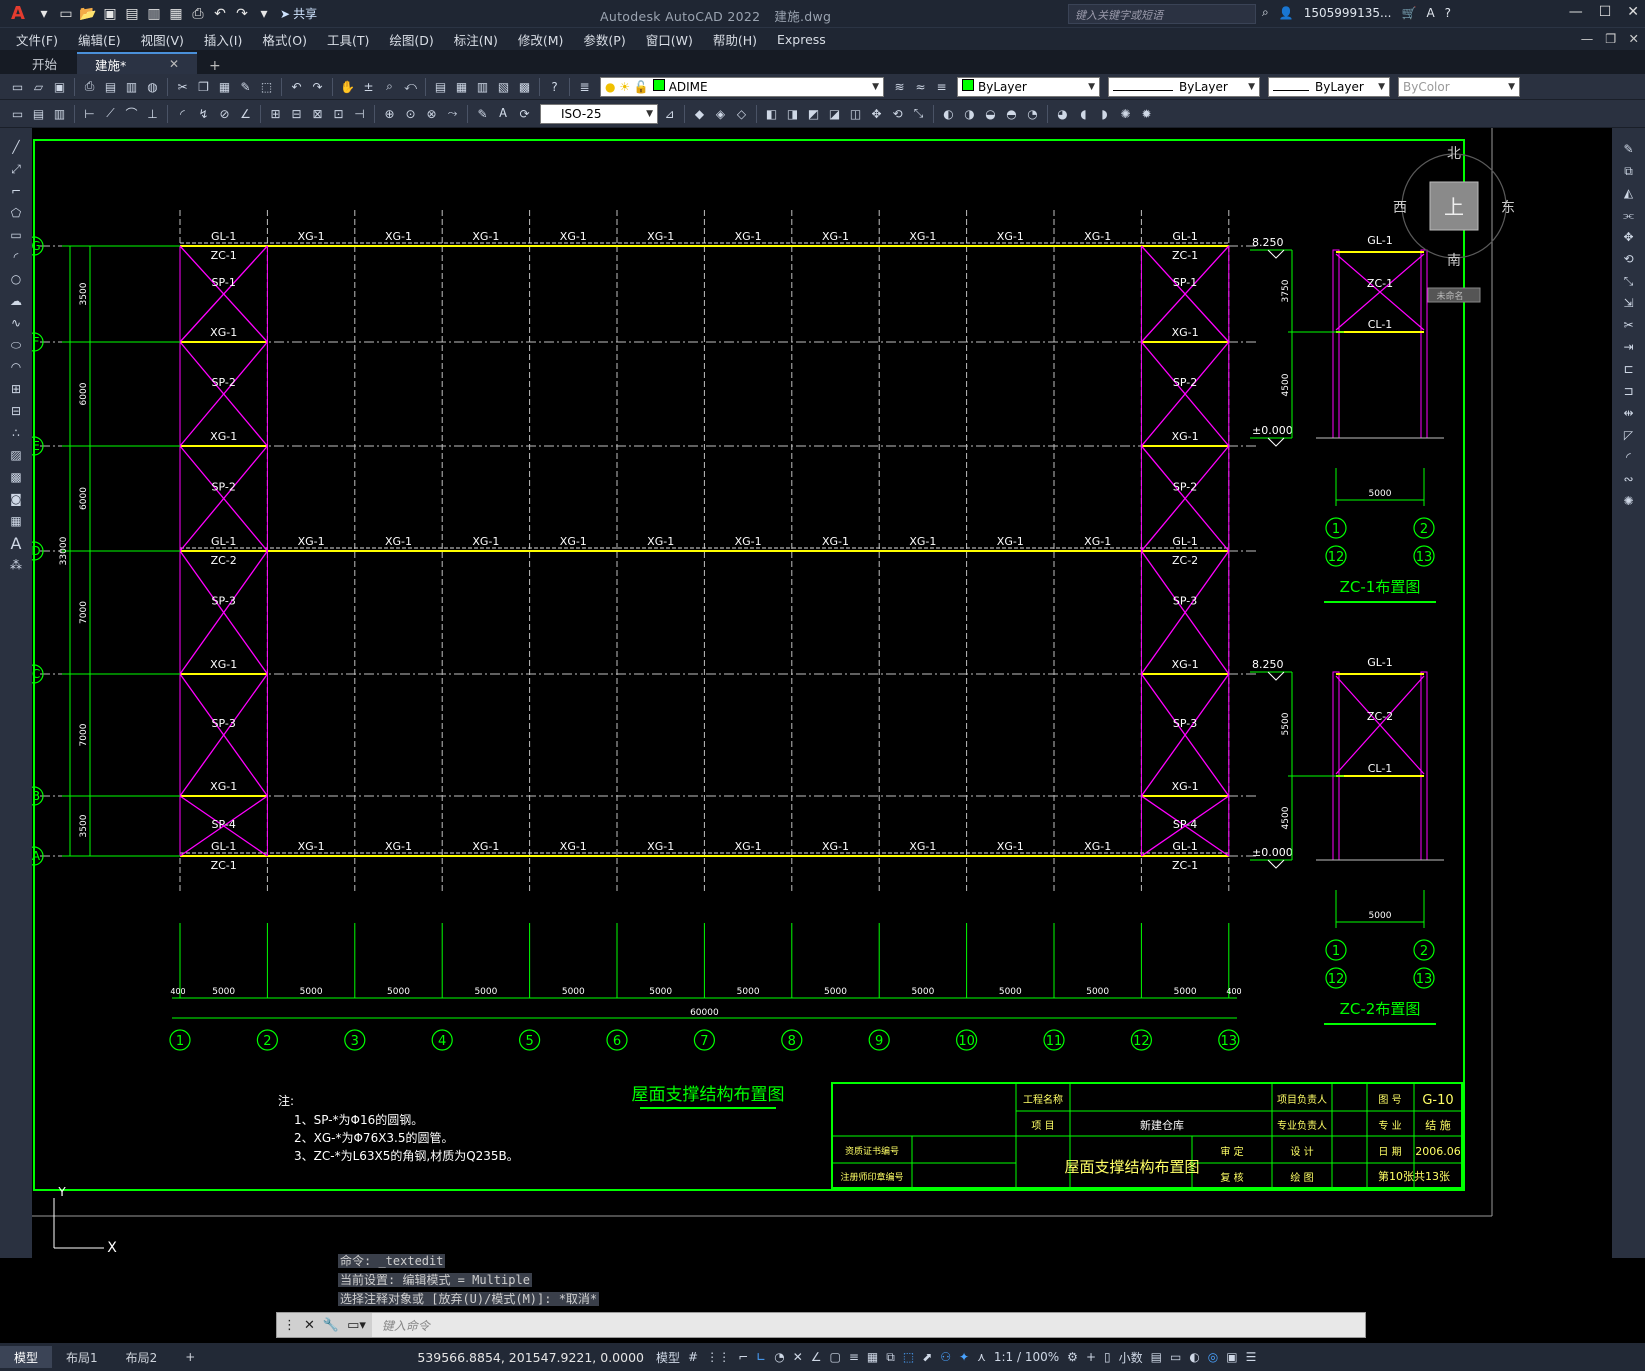 This screenshot has height=1371, width=1645. Describe the element at coordinates (44, 14) in the screenshot. I see `dropdown-arrow-icon: ▾` at that location.